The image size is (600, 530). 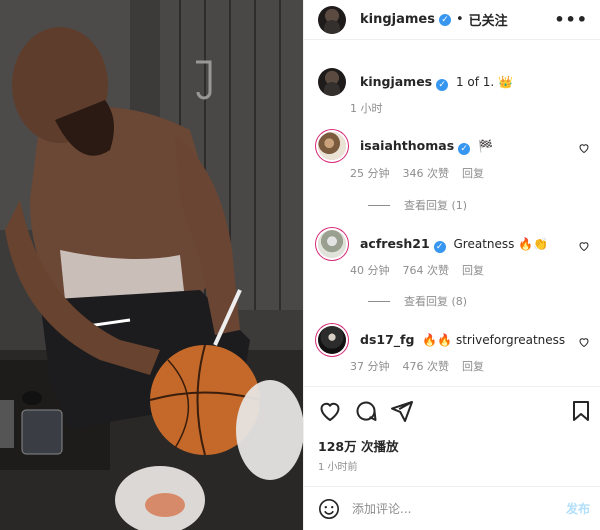 I want to click on bookmark-icon, so click(x=581, y=411).